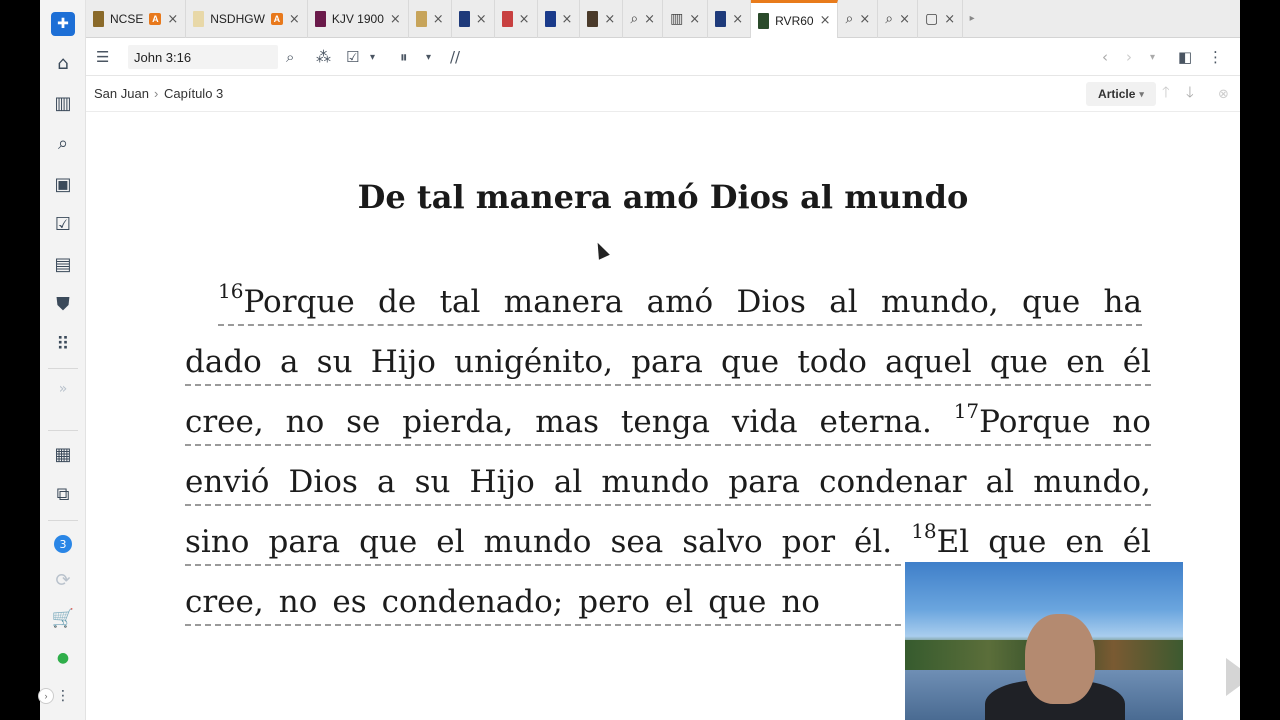 Image resolution: width=1280 pixels, height=720 pixels. I want to click on verse-word: es, so click(349, 602).